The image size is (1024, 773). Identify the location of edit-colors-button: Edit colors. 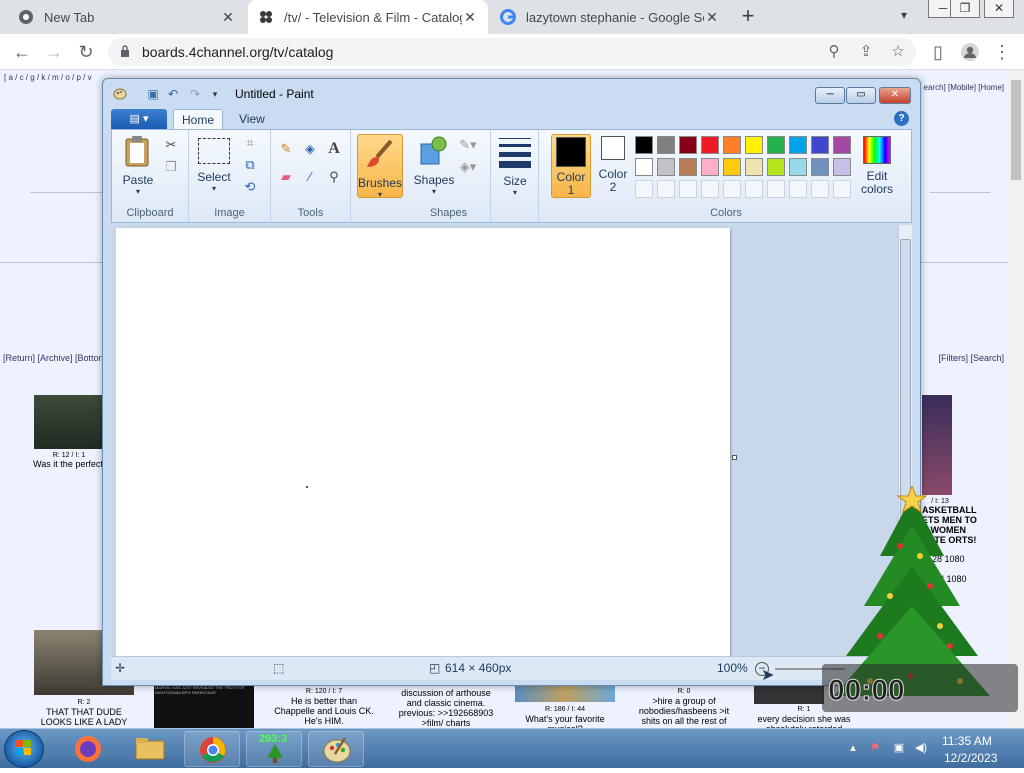
(877, 165).